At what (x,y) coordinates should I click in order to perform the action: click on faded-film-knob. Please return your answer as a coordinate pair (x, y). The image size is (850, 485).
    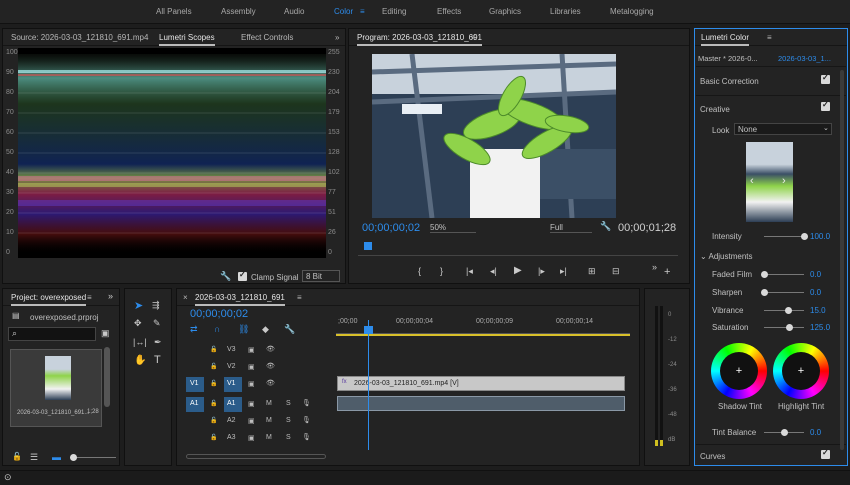
    Looking at the image, I should click on (764, 274).